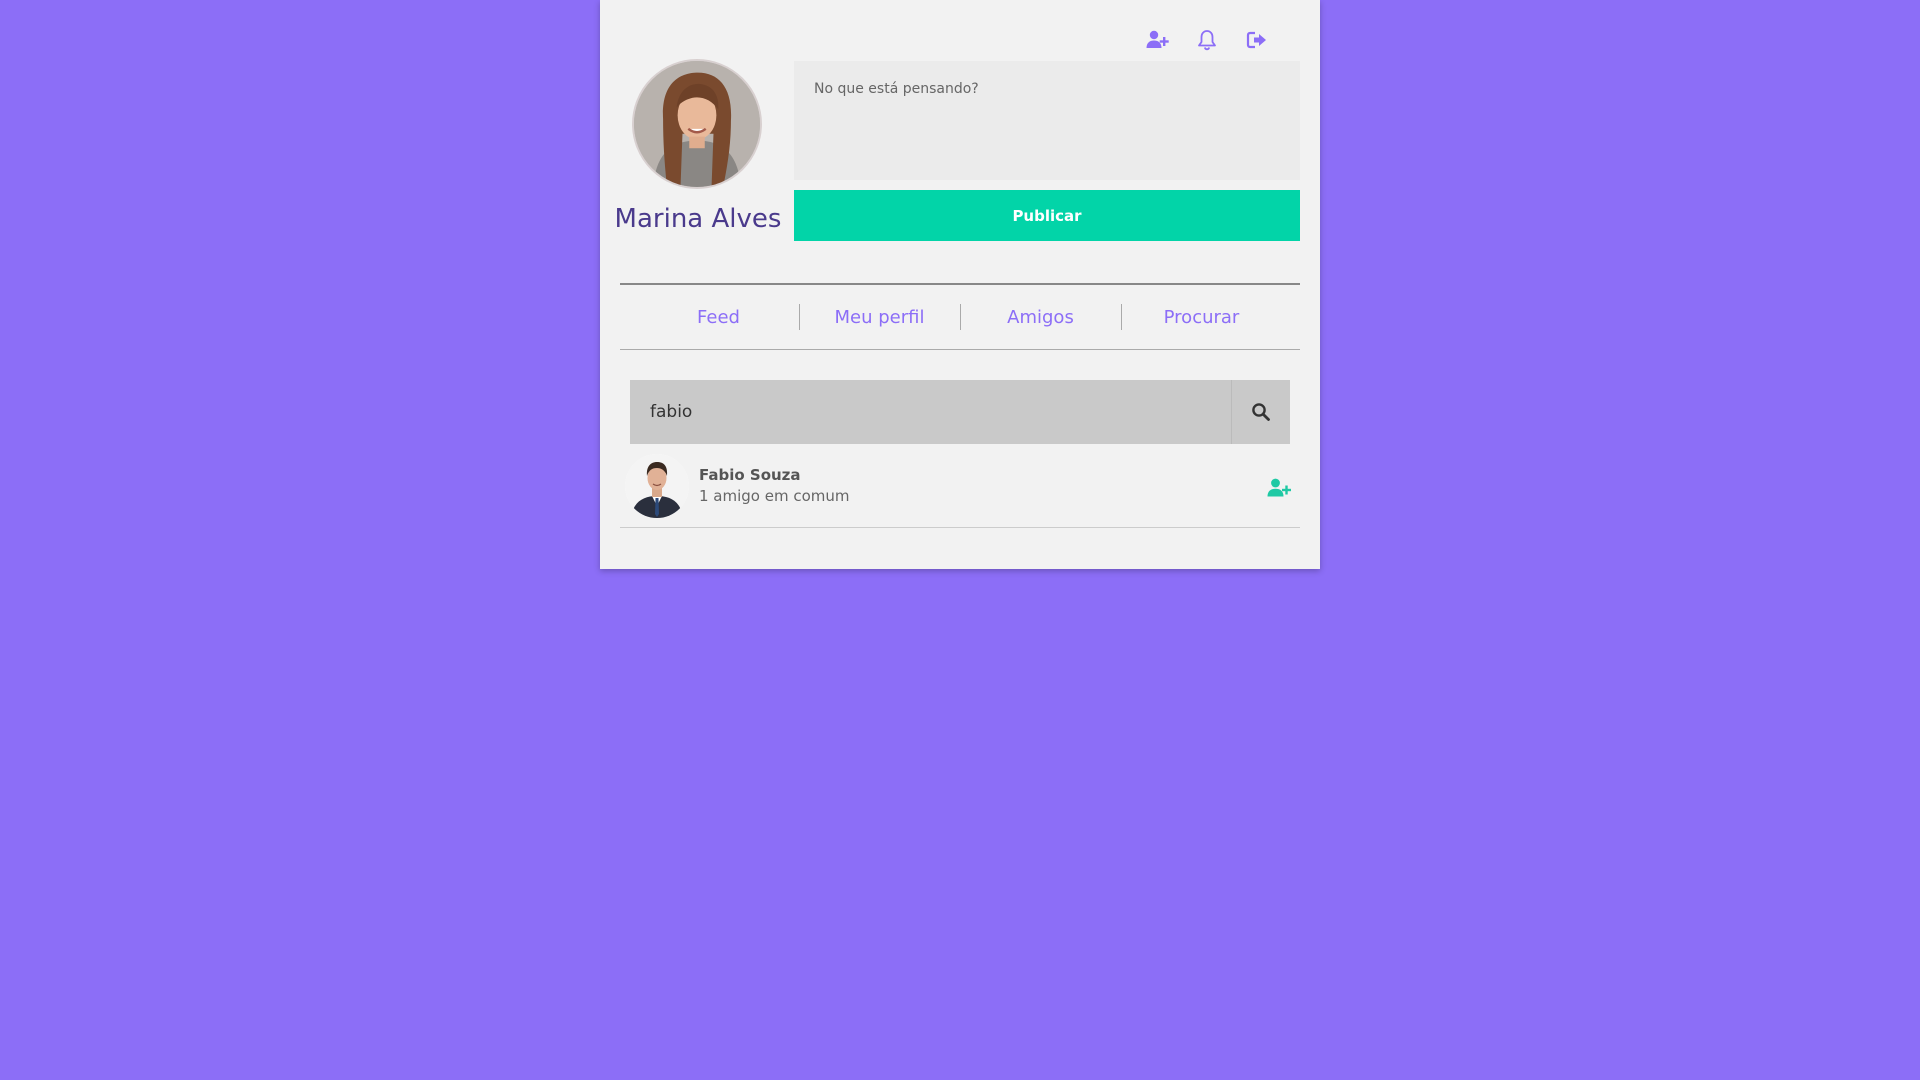  Describe the element at coordinates (960, 490) in the screenshot. I see `search-result-row: Fabio Souza 1 amigo em comum` at that location.